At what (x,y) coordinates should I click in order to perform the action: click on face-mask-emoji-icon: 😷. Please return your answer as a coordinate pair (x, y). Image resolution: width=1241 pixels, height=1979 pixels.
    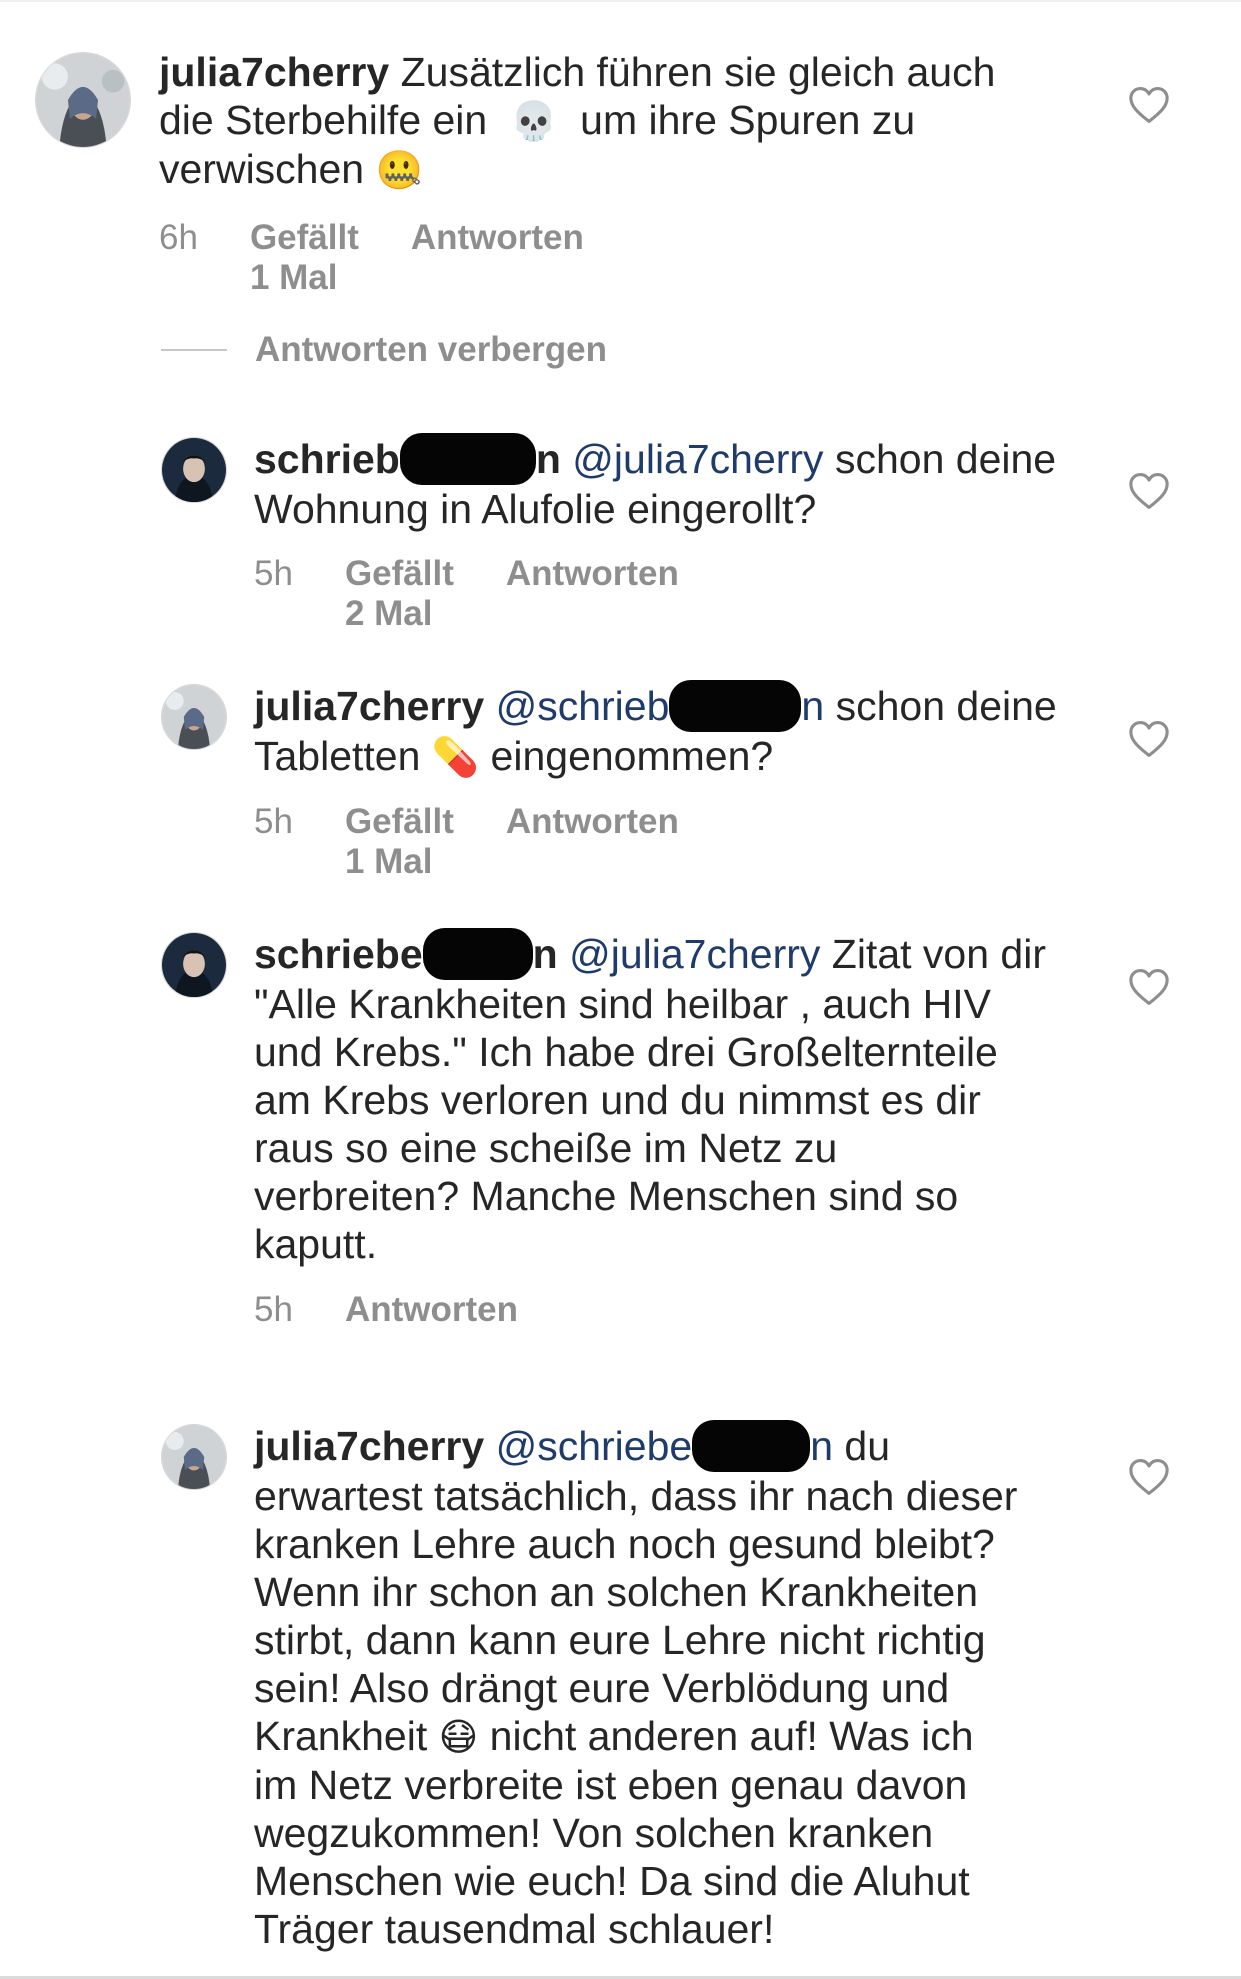
    Looking at the image, I should click on (458, 1737).